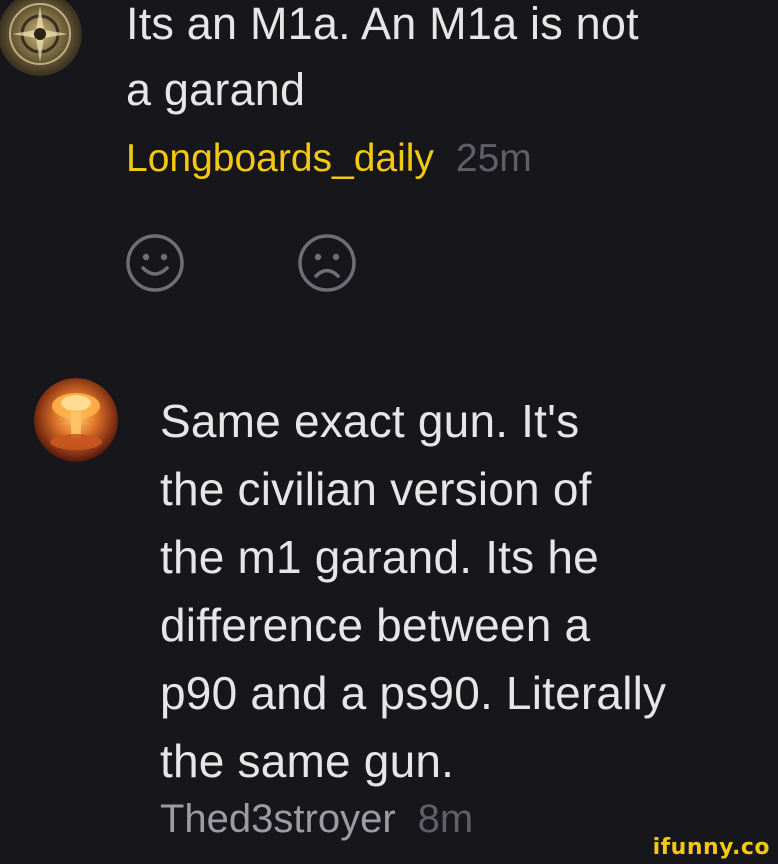 The image size is (778, 864). I want to click on like-button, so click(155, 263).